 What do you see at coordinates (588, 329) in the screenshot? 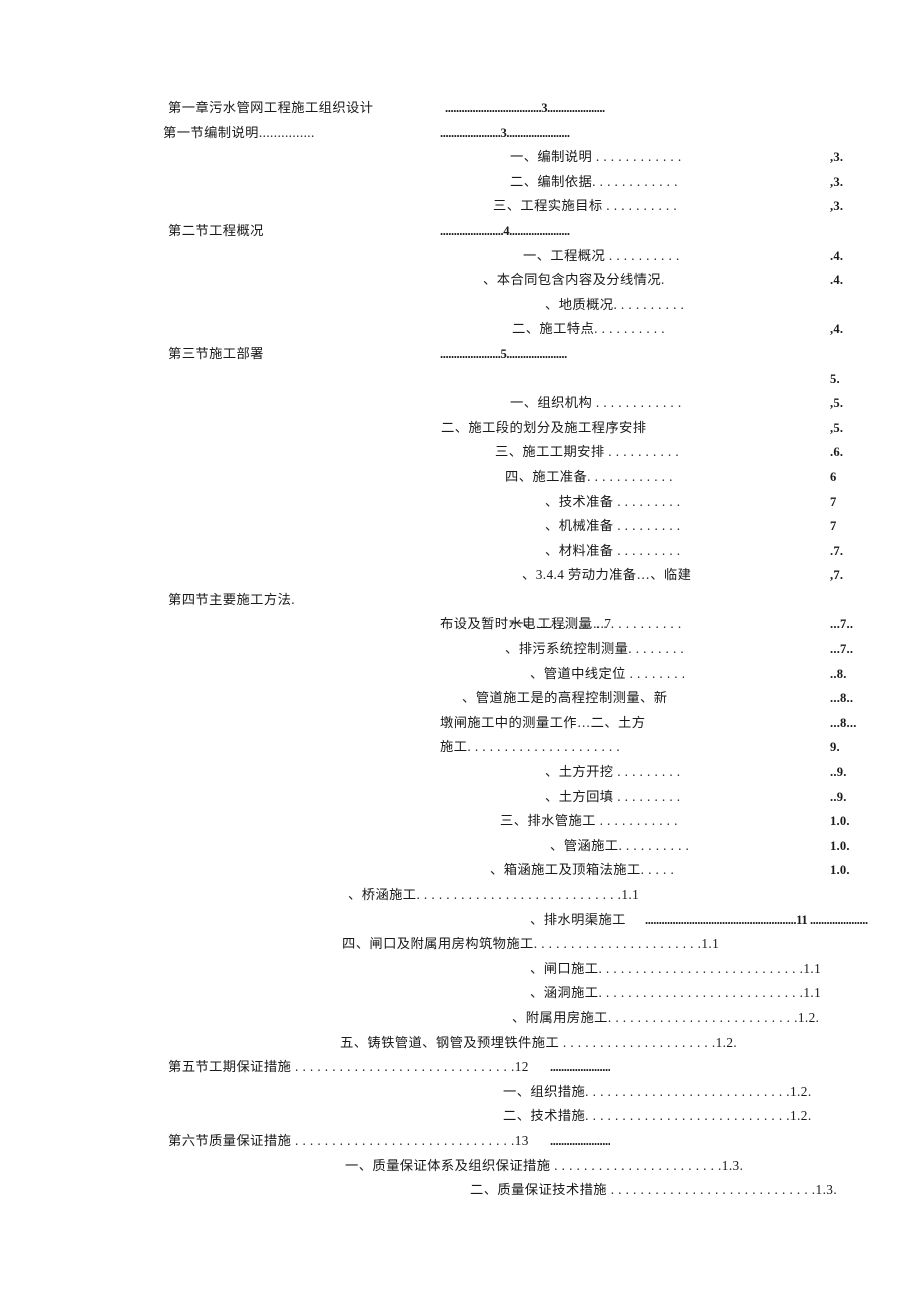
I see `toc-entry-label: 二、施工特点. . . . . . . . . .` at bounding box center [588, 329].